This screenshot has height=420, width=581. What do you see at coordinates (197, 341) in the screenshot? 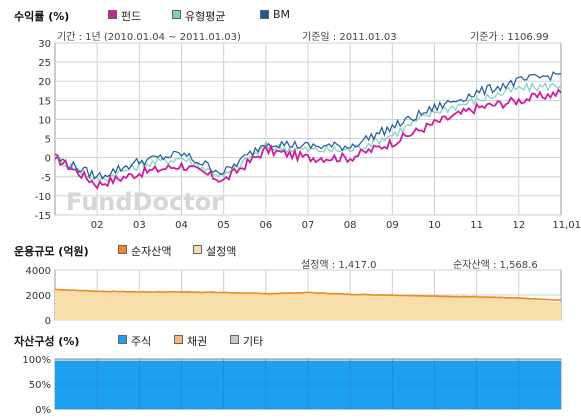
I see `legend-label-bond: 채권` at bounding box center [197, 341].